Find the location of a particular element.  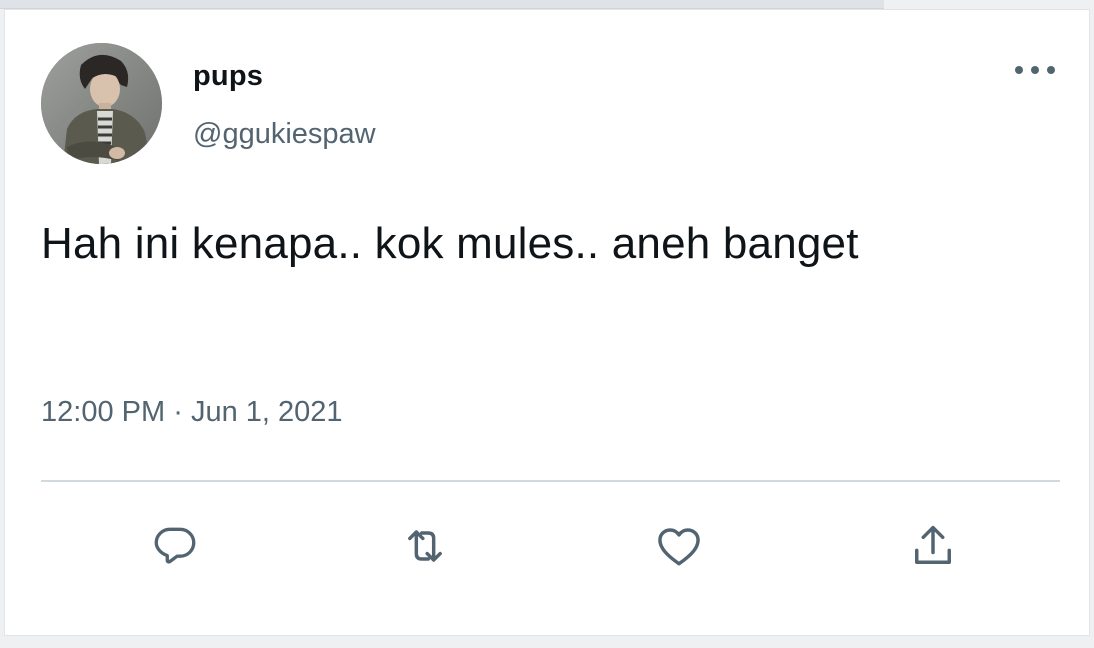

like-button is located at coordinates (679, 546).